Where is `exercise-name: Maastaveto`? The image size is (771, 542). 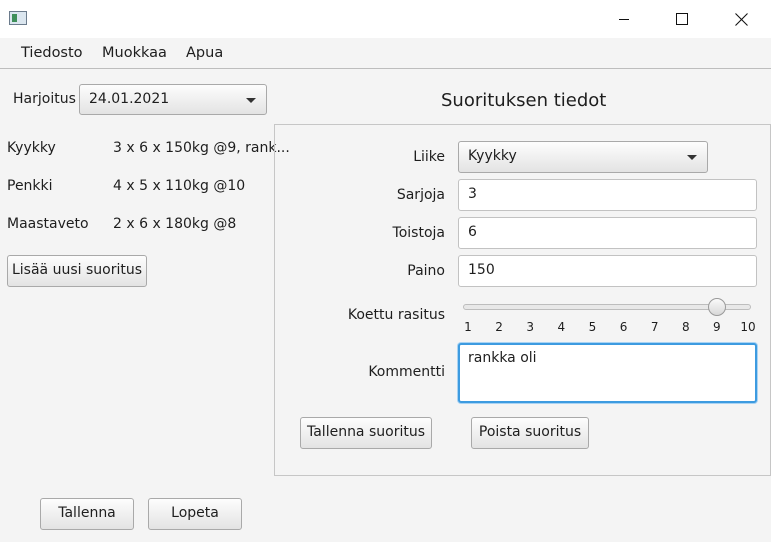 exercise-name: Maastaveto is located at coordinates (48, 224).